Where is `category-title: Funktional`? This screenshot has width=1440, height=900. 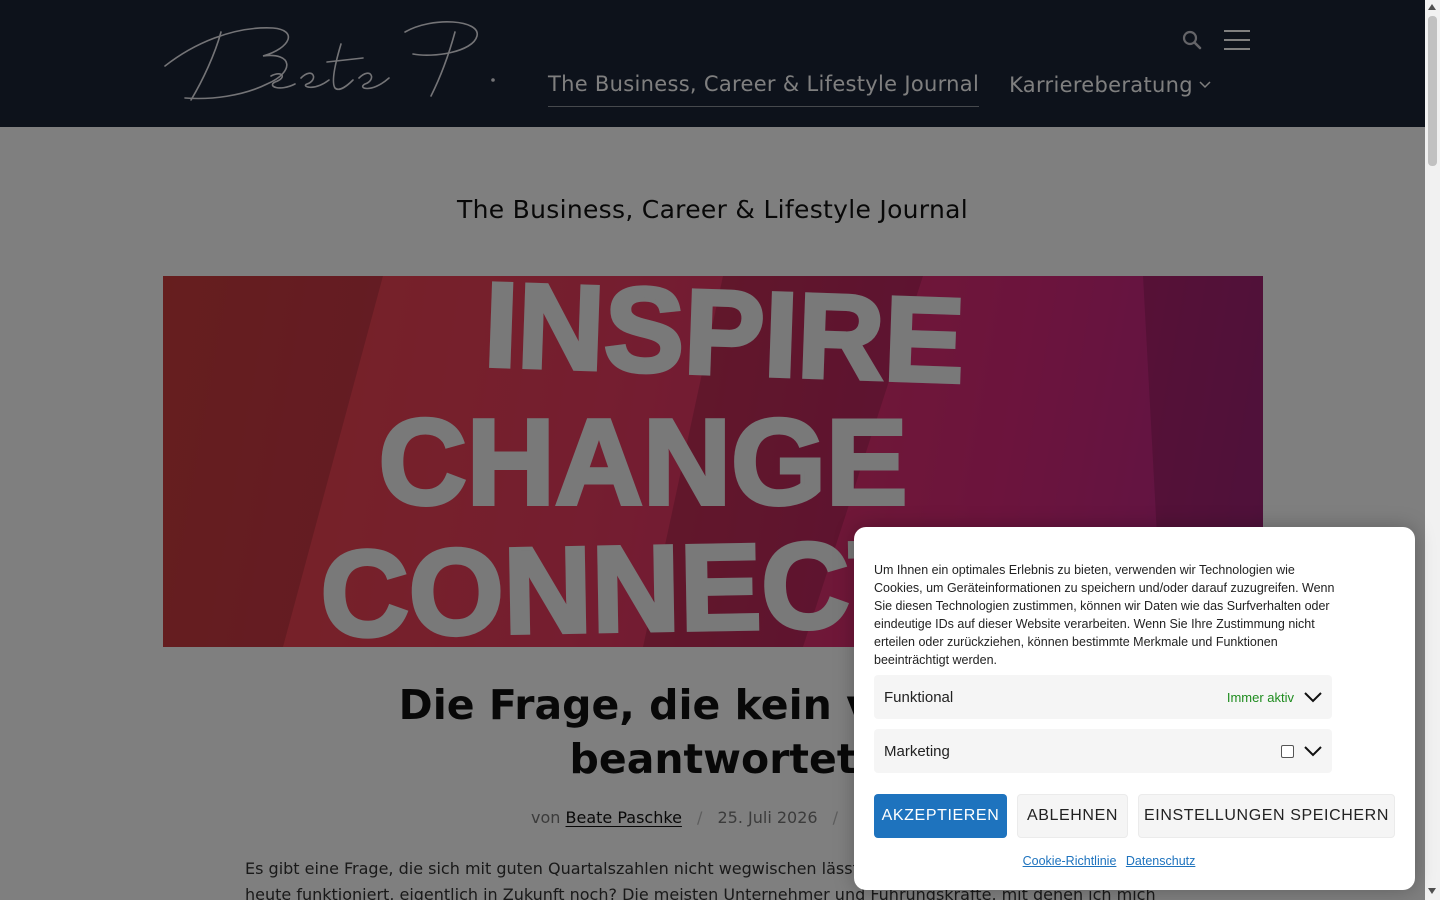
category-title: Funktional is located at coordinates (919, 697).